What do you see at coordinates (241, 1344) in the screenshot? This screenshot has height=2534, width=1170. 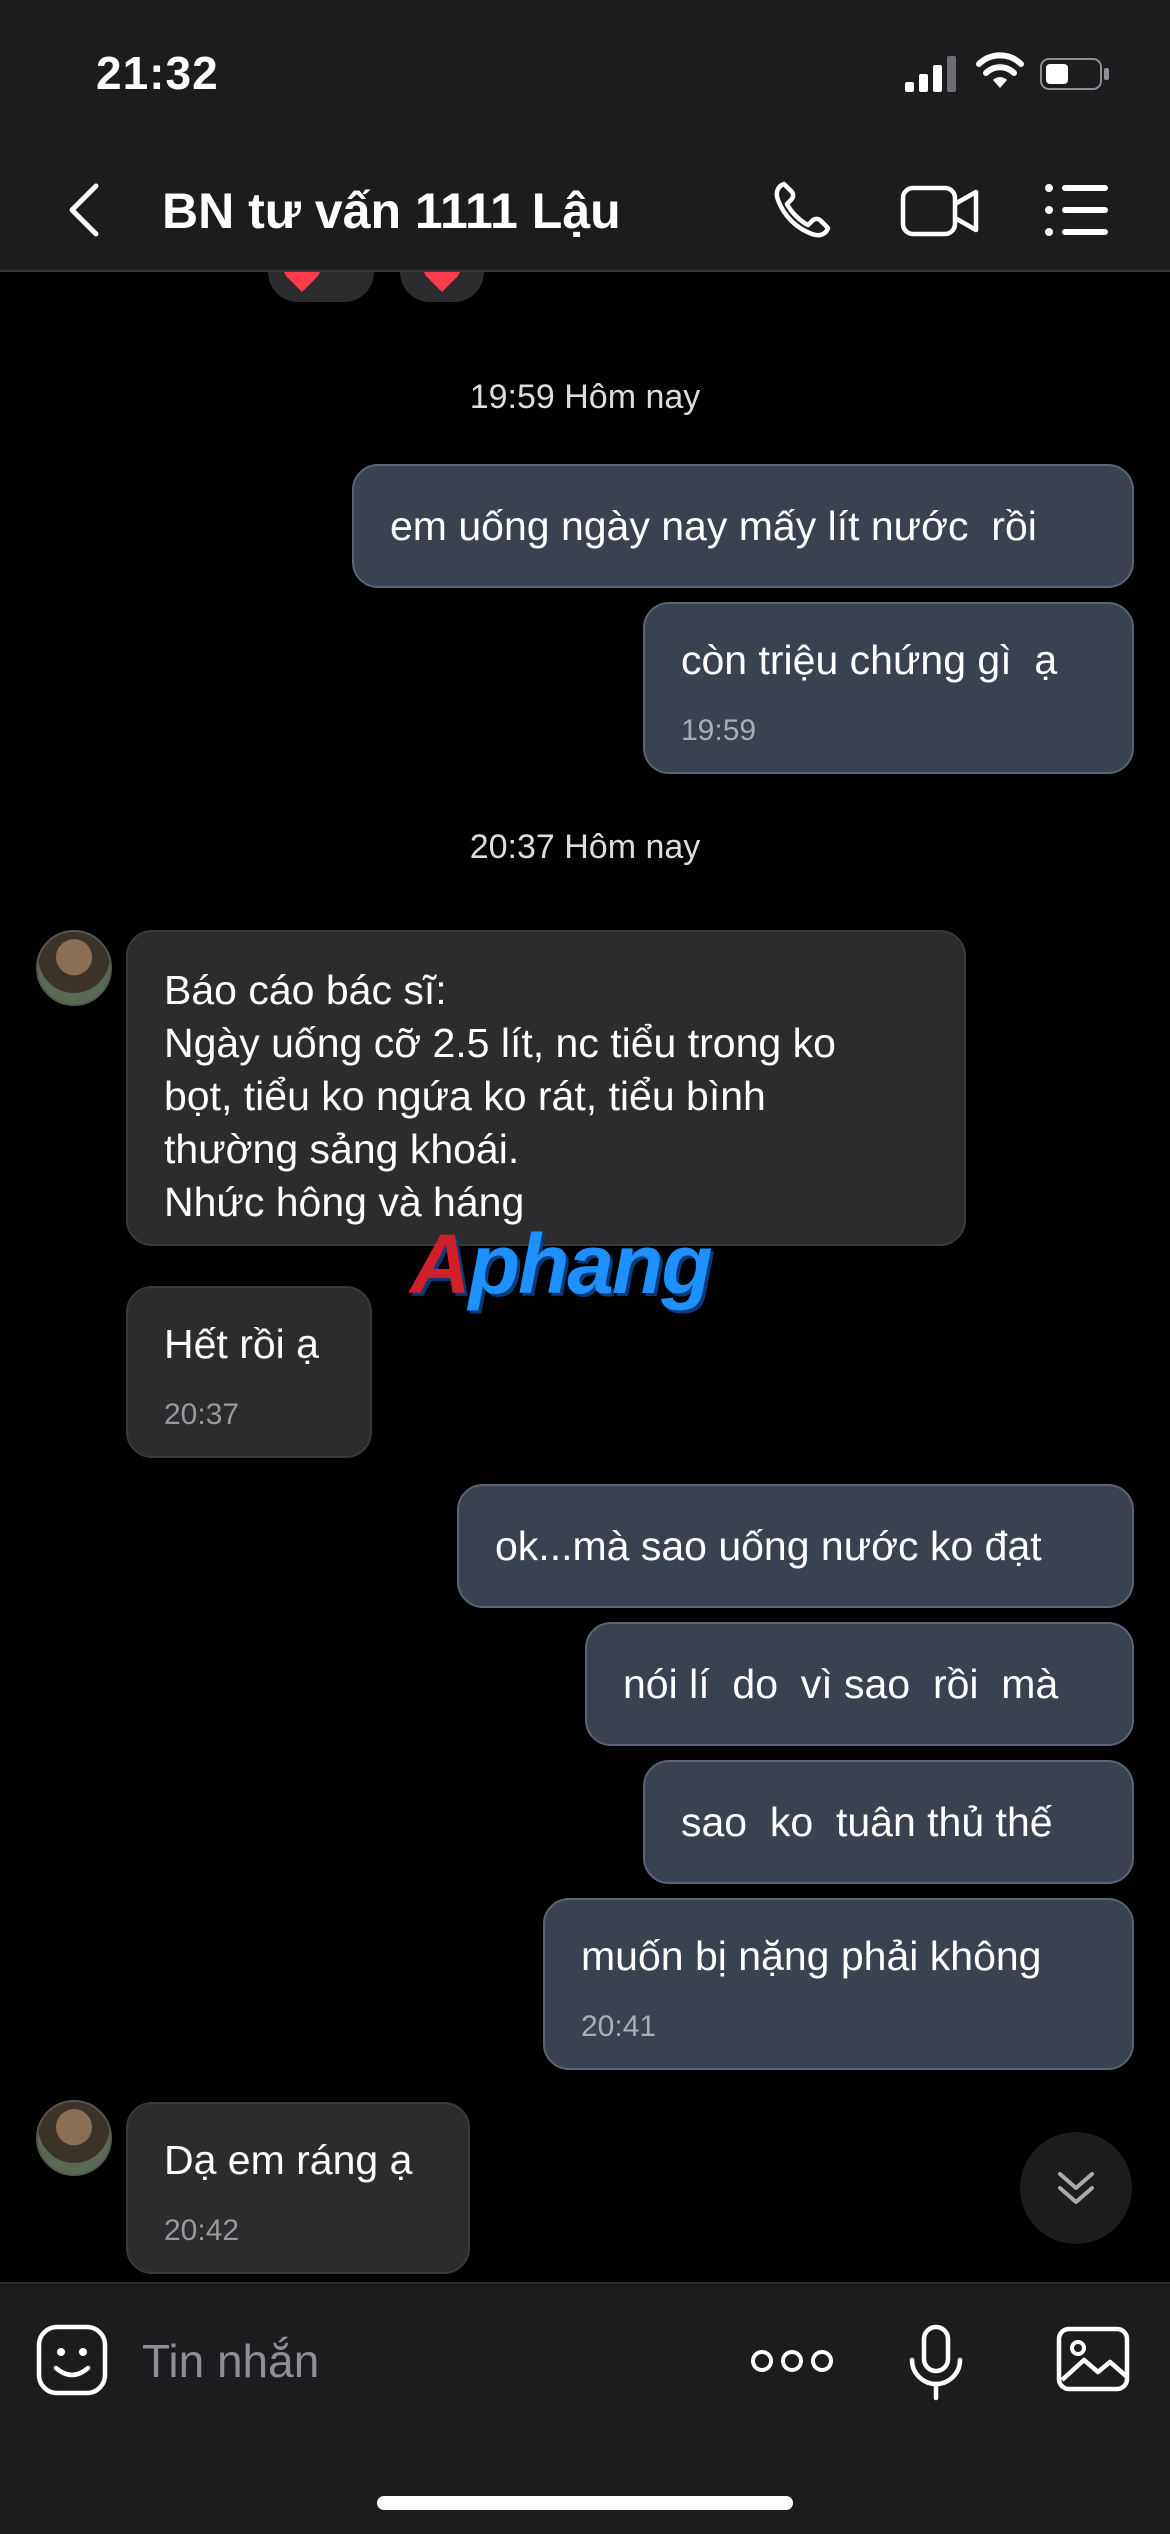 I see `message-text: Hết rồi ạ` at bounding box center [241, 1344].